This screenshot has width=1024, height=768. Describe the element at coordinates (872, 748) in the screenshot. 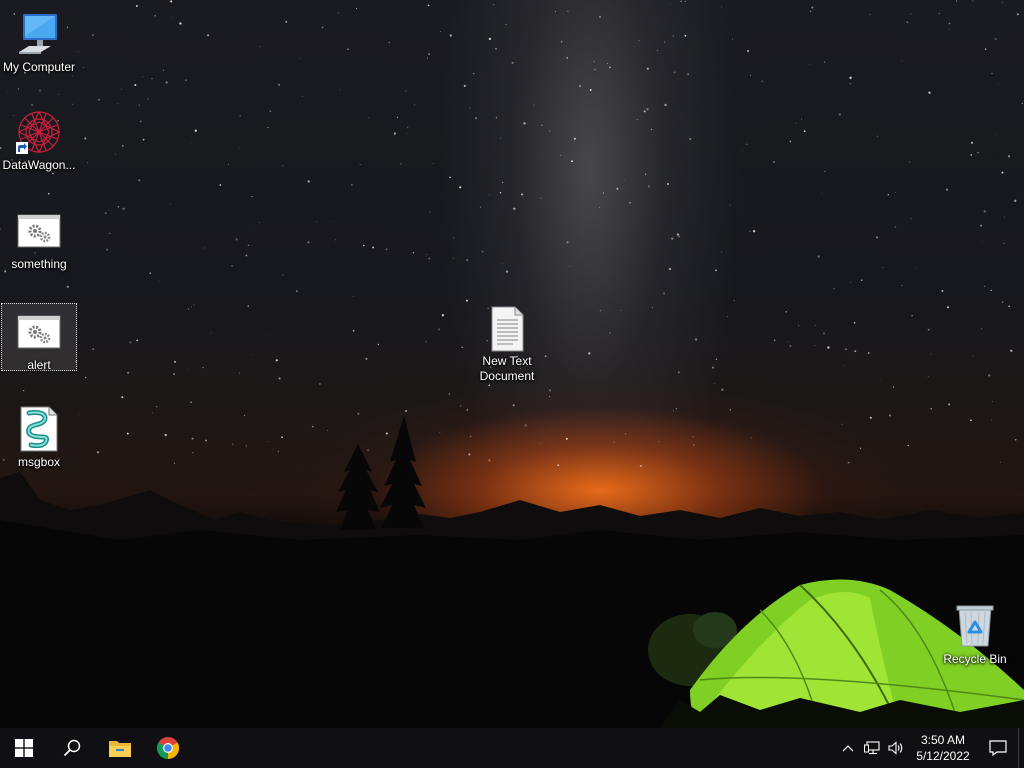

I see `network-button` at that location.